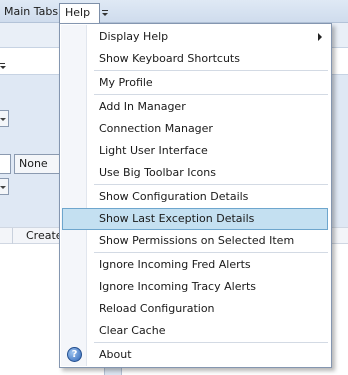 Image resolution: width=348 pixels, height=375 pixels. Describe the element at coordinates (195, 355) in the screenshot. I see `menu-item-about: ? About` at that location.